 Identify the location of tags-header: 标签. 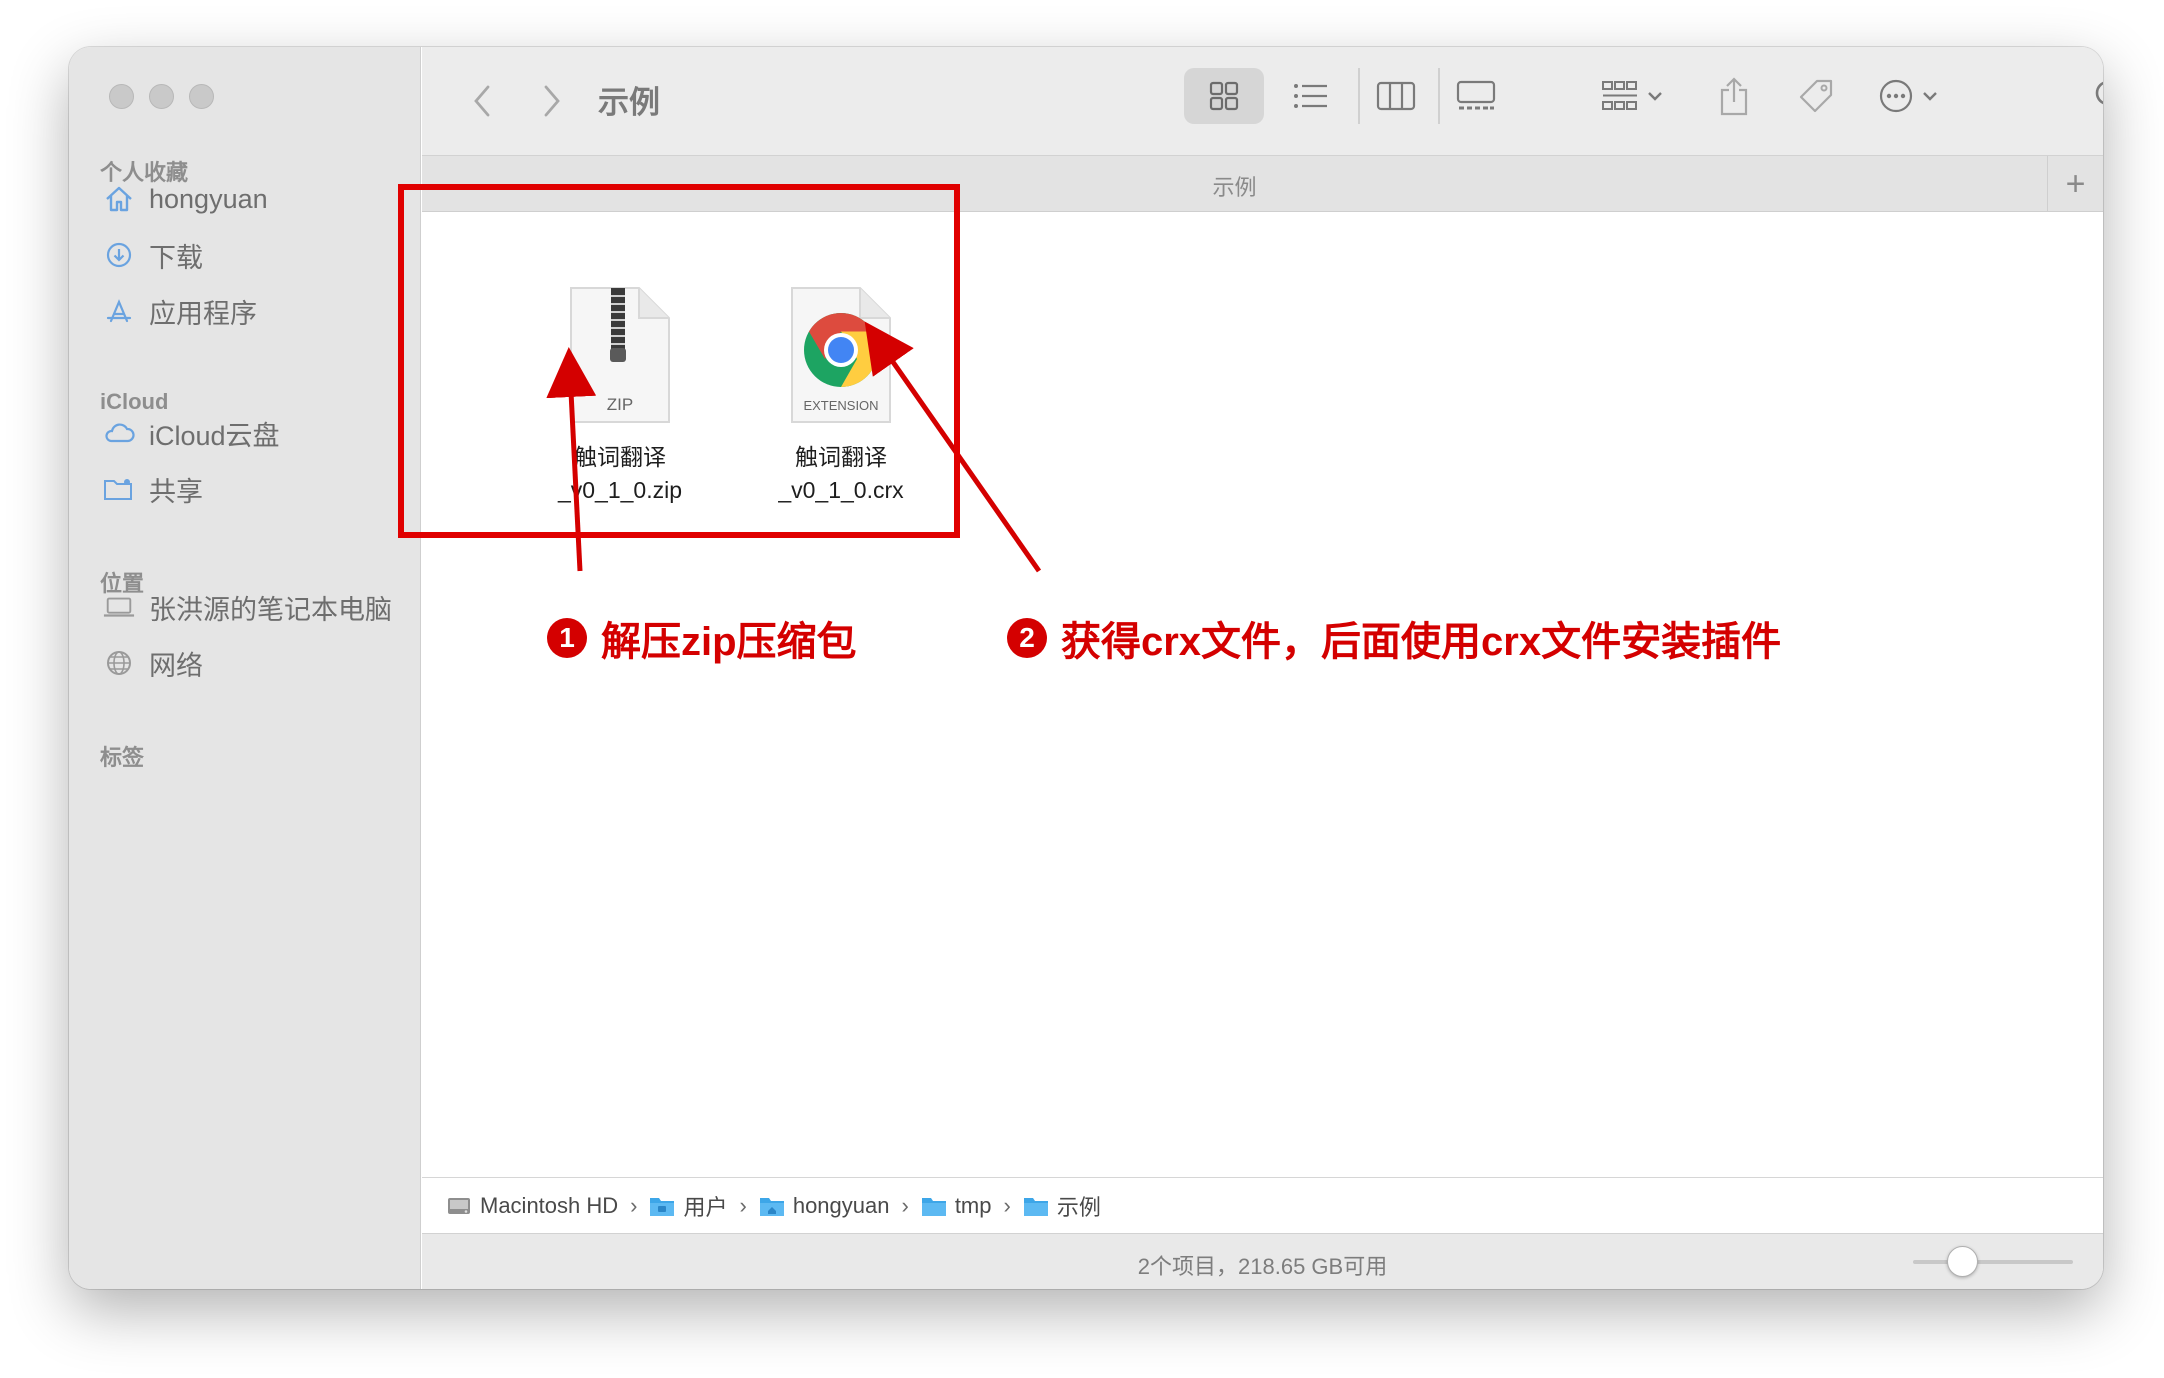
(122, 757).